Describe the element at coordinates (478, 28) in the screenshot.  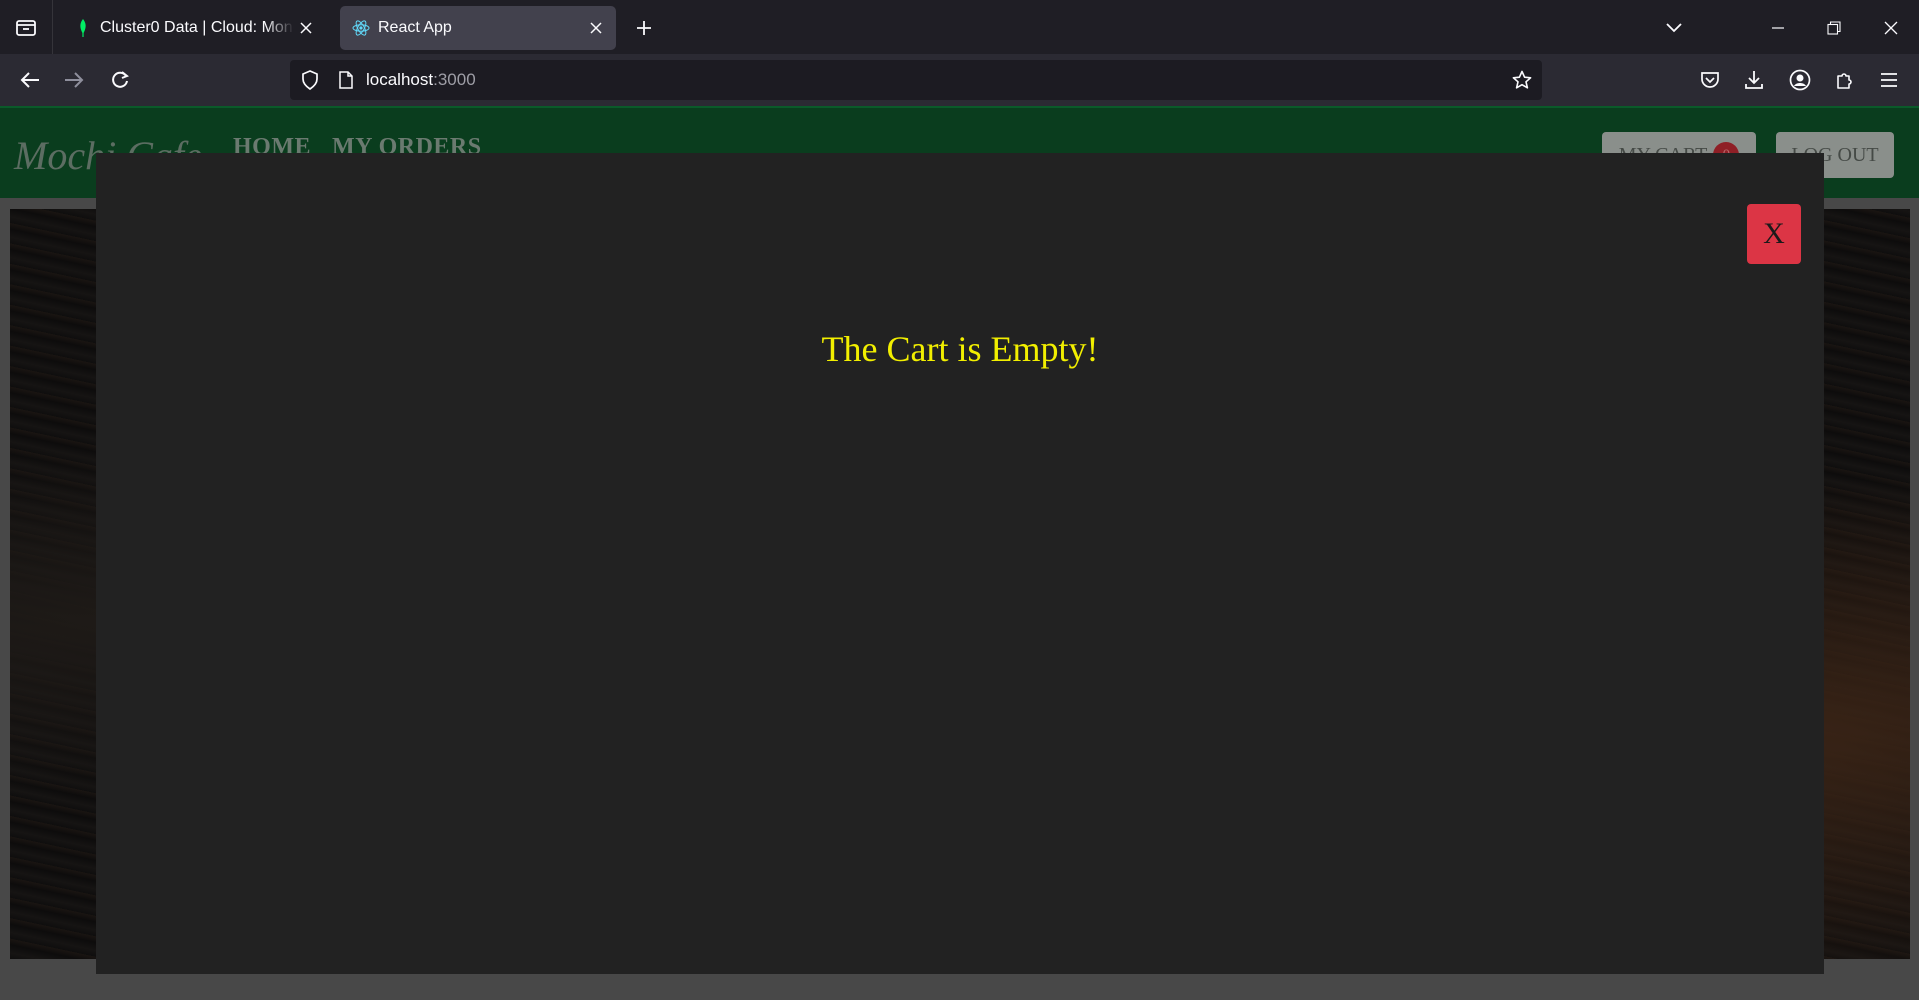
I see `tab-react-app: React App` at that location.